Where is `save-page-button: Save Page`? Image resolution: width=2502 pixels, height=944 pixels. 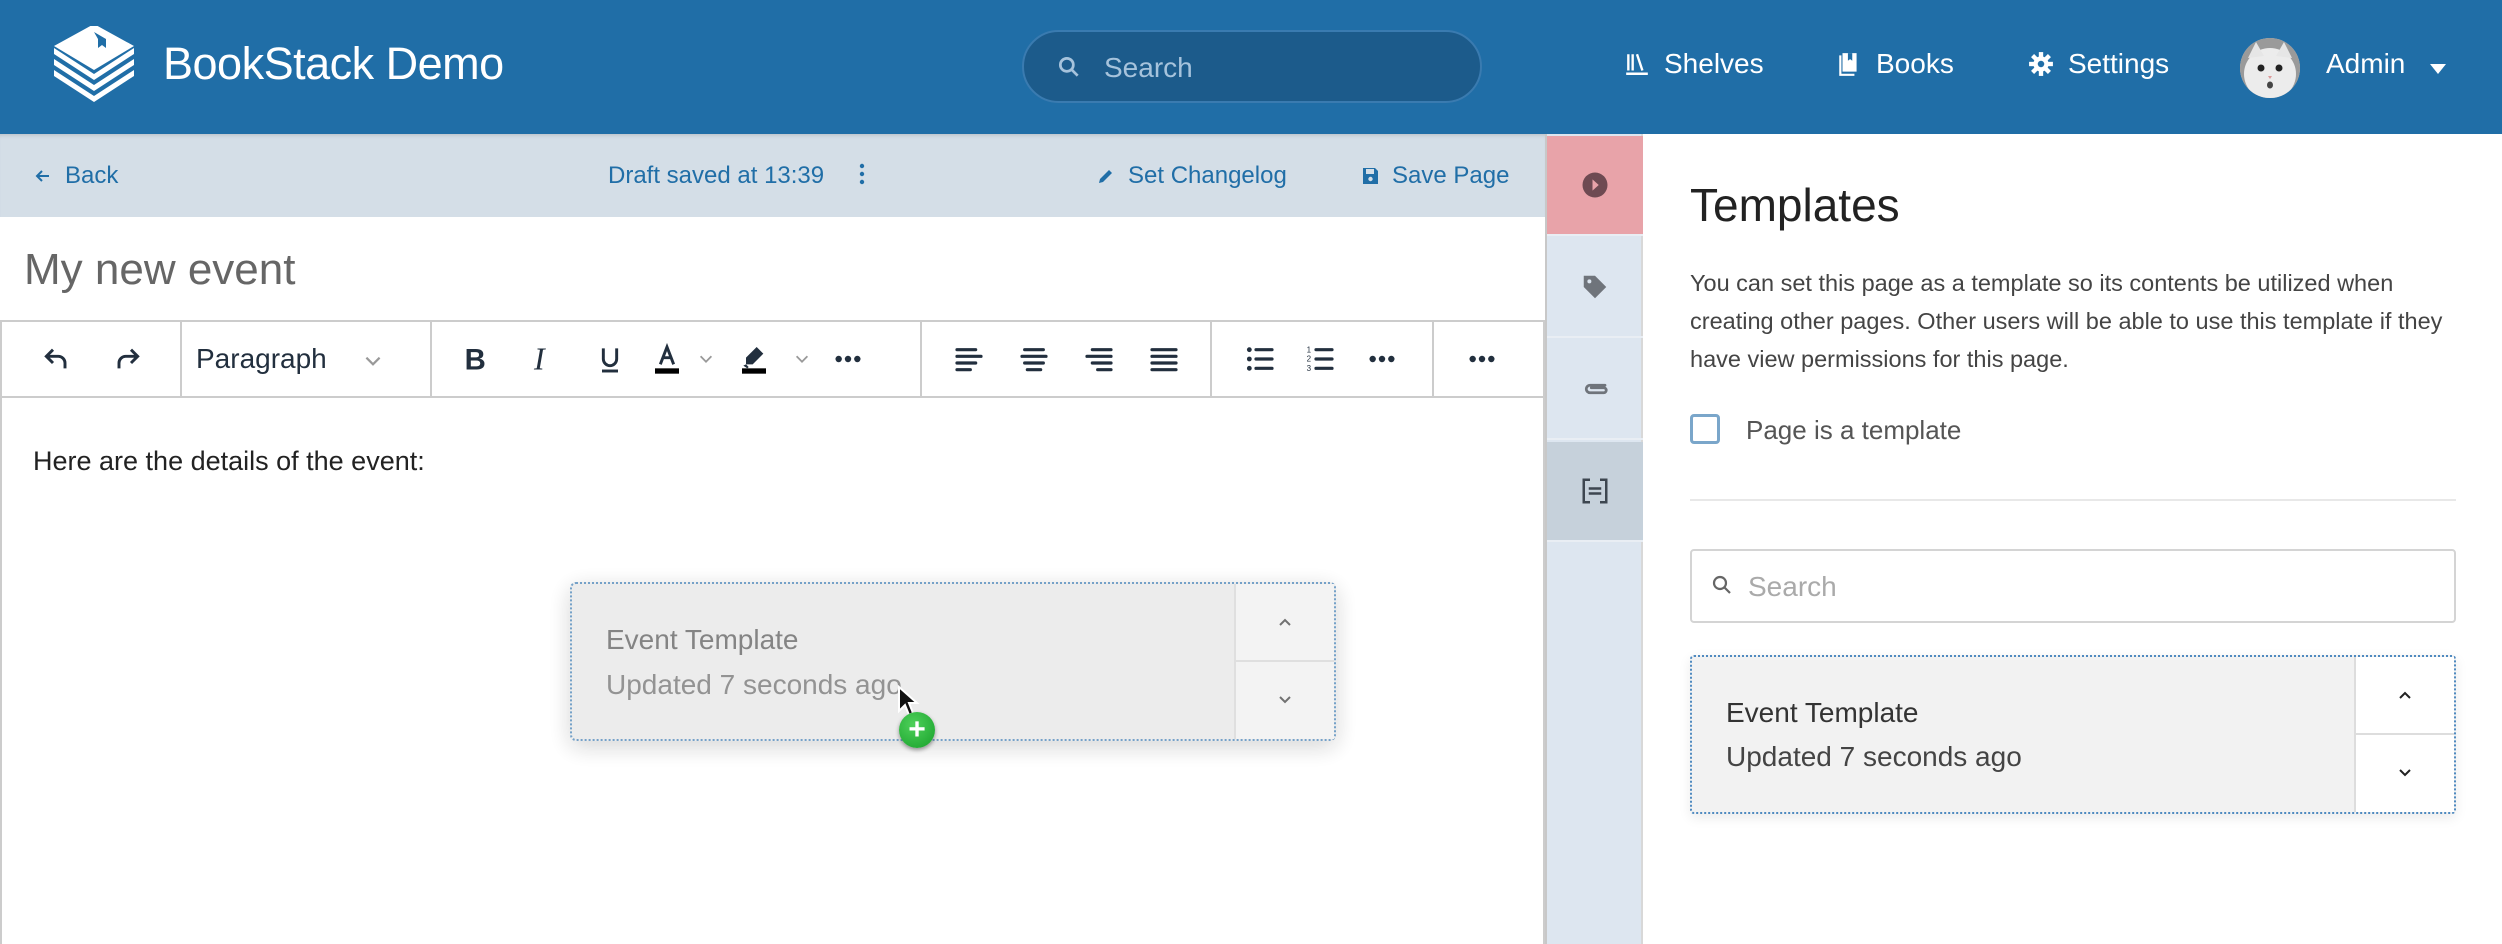 save-page-button: Save Page is located at coordinates (1434, 176).